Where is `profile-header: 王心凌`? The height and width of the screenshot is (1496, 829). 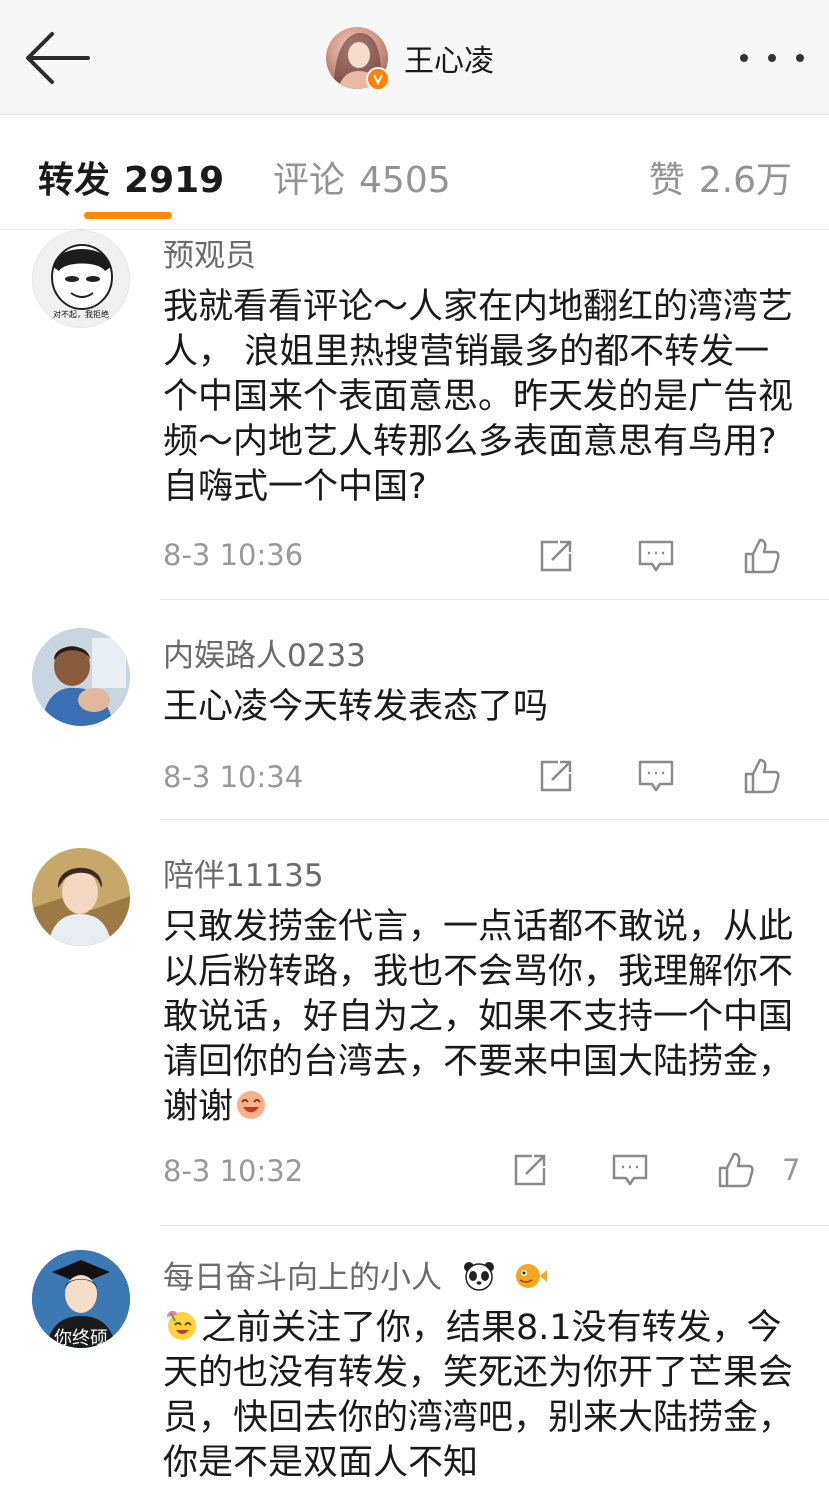 profile-header: 王心凌 is located at coordinates (410, 59).